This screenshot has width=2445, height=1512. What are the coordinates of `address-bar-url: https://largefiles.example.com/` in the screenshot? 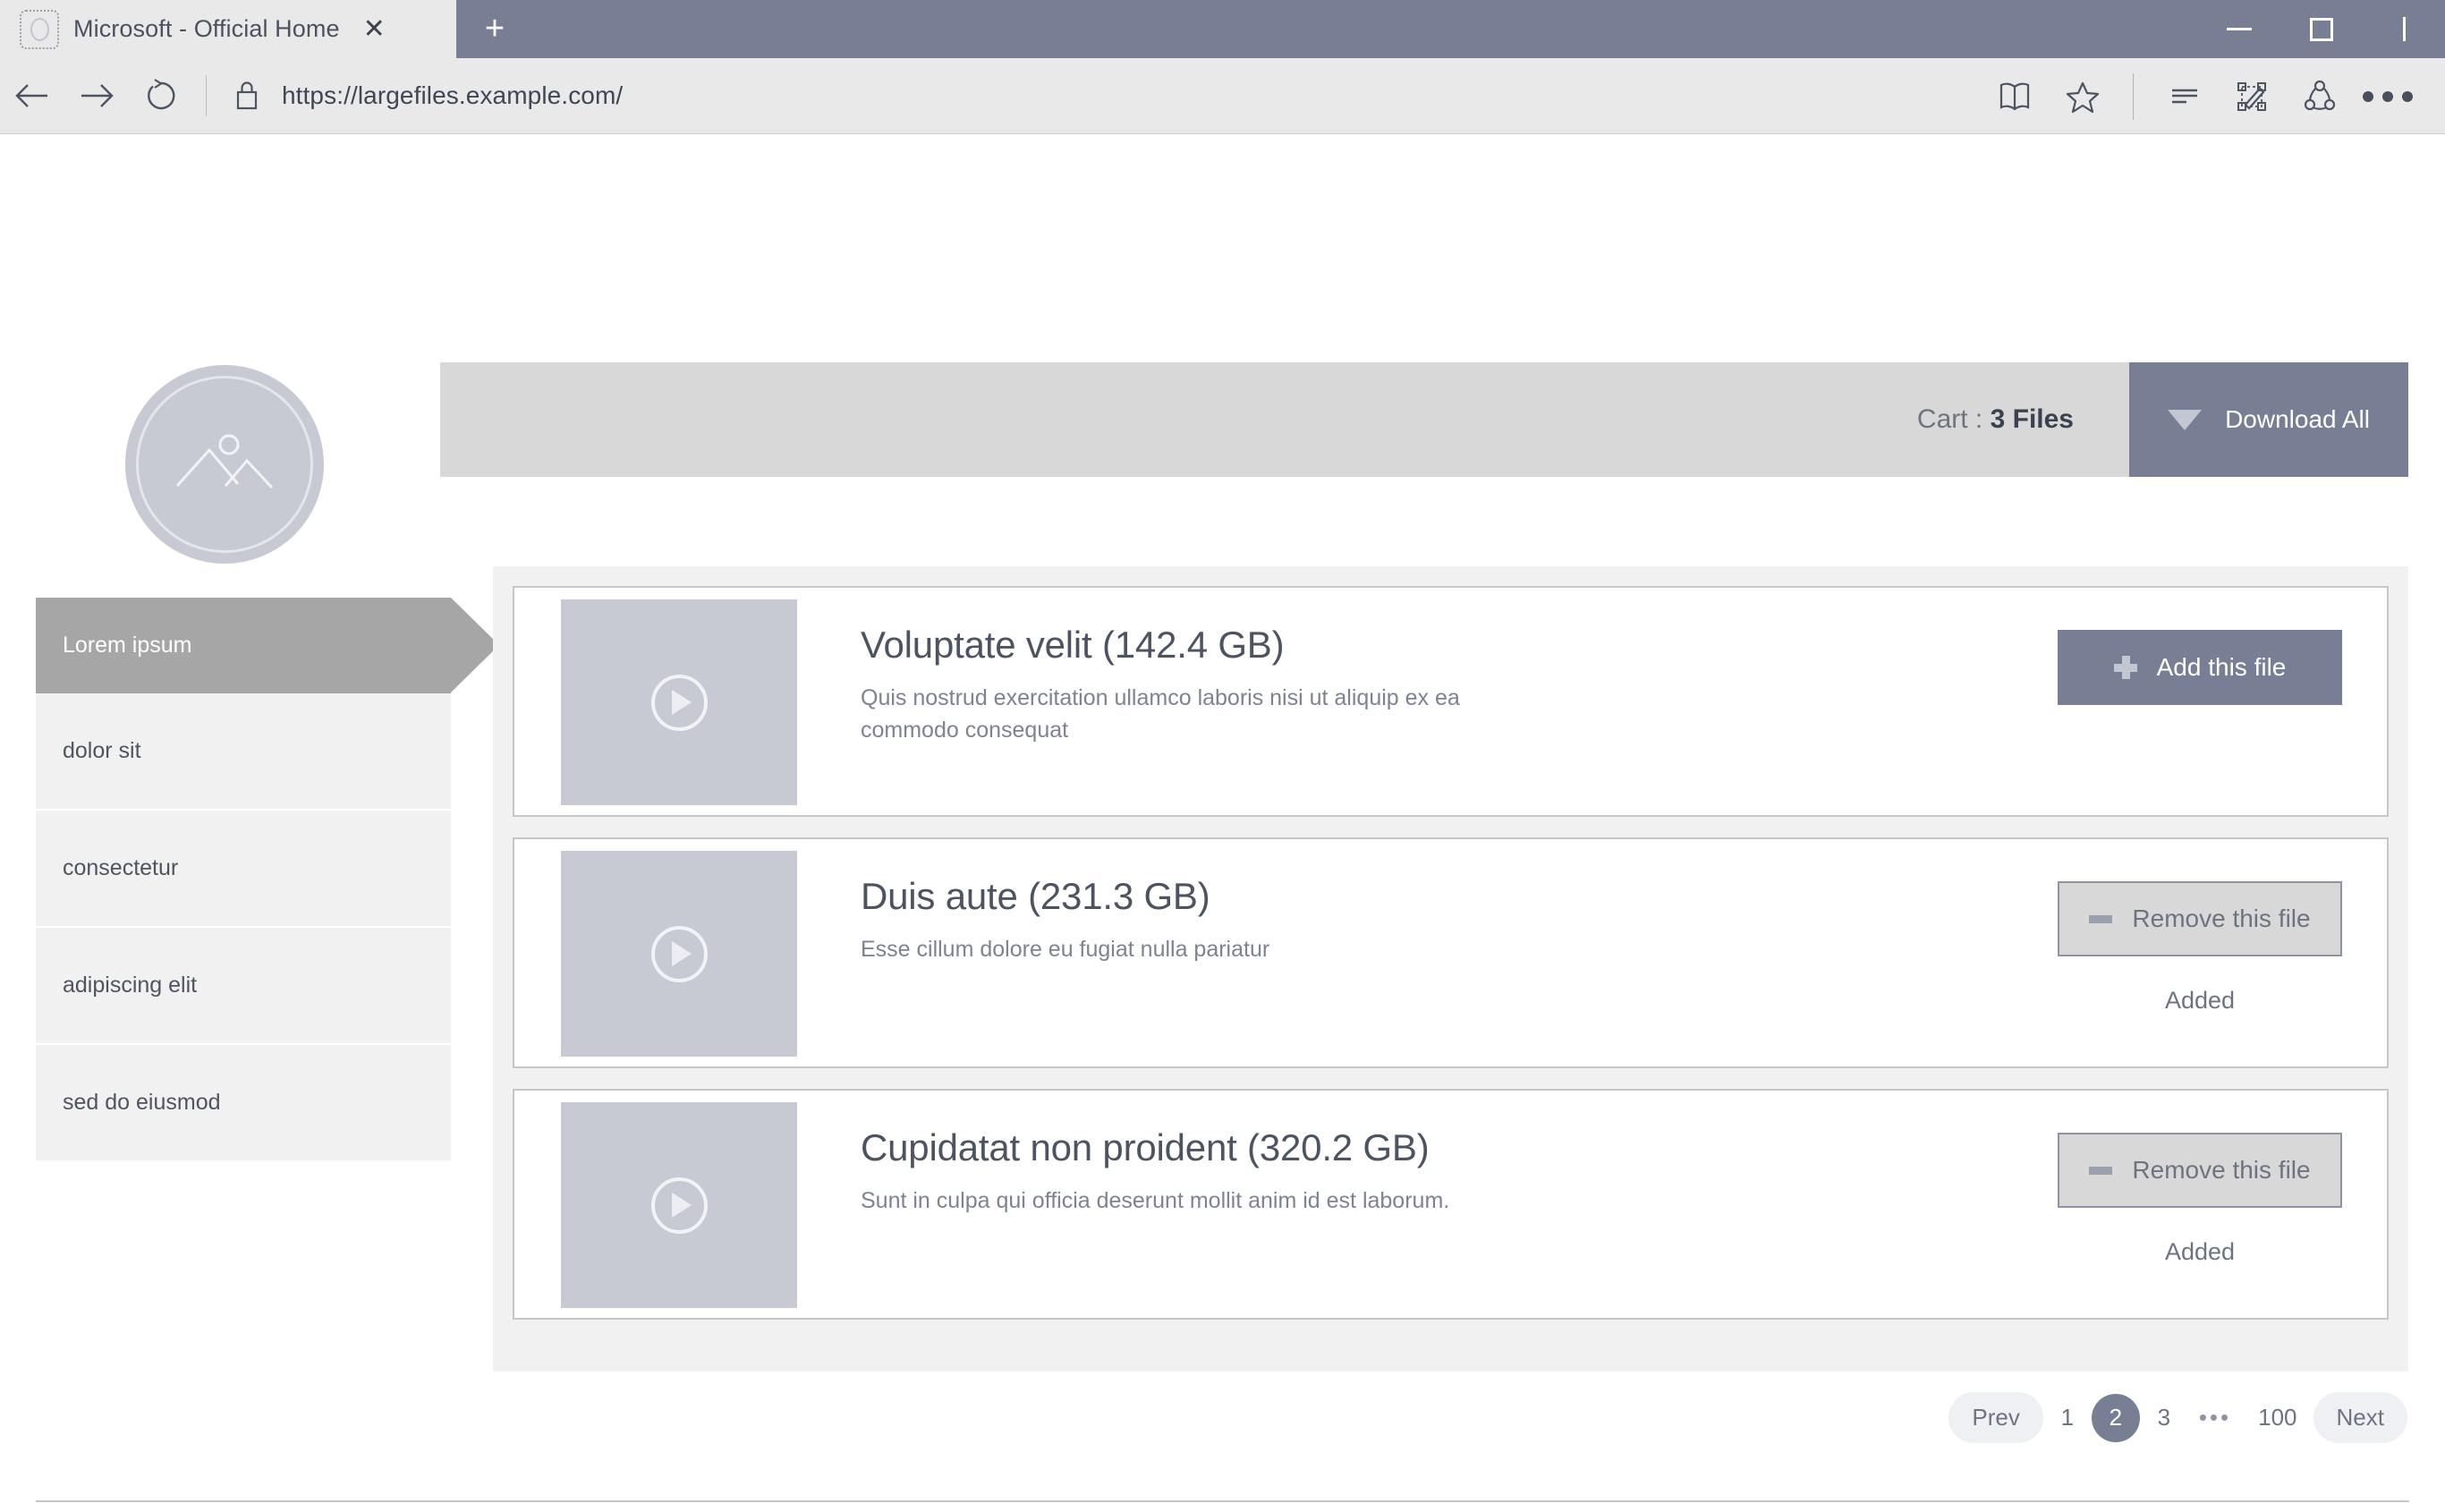 It's located at (452, 95).